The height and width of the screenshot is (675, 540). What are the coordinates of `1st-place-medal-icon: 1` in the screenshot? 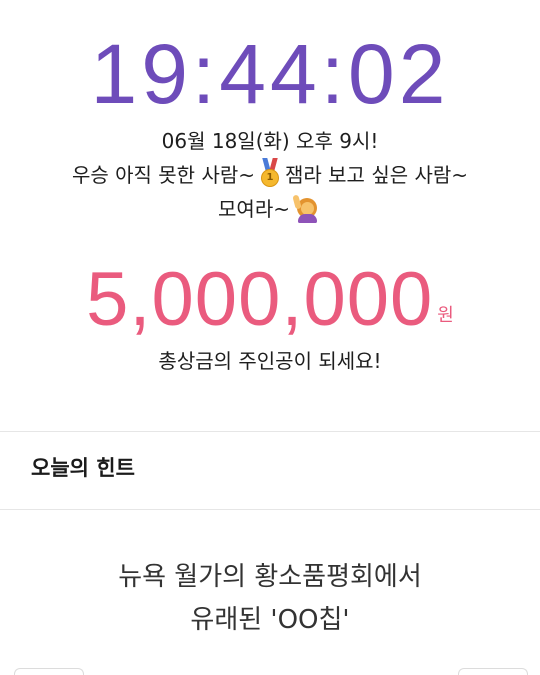 It's located at (270, 173).